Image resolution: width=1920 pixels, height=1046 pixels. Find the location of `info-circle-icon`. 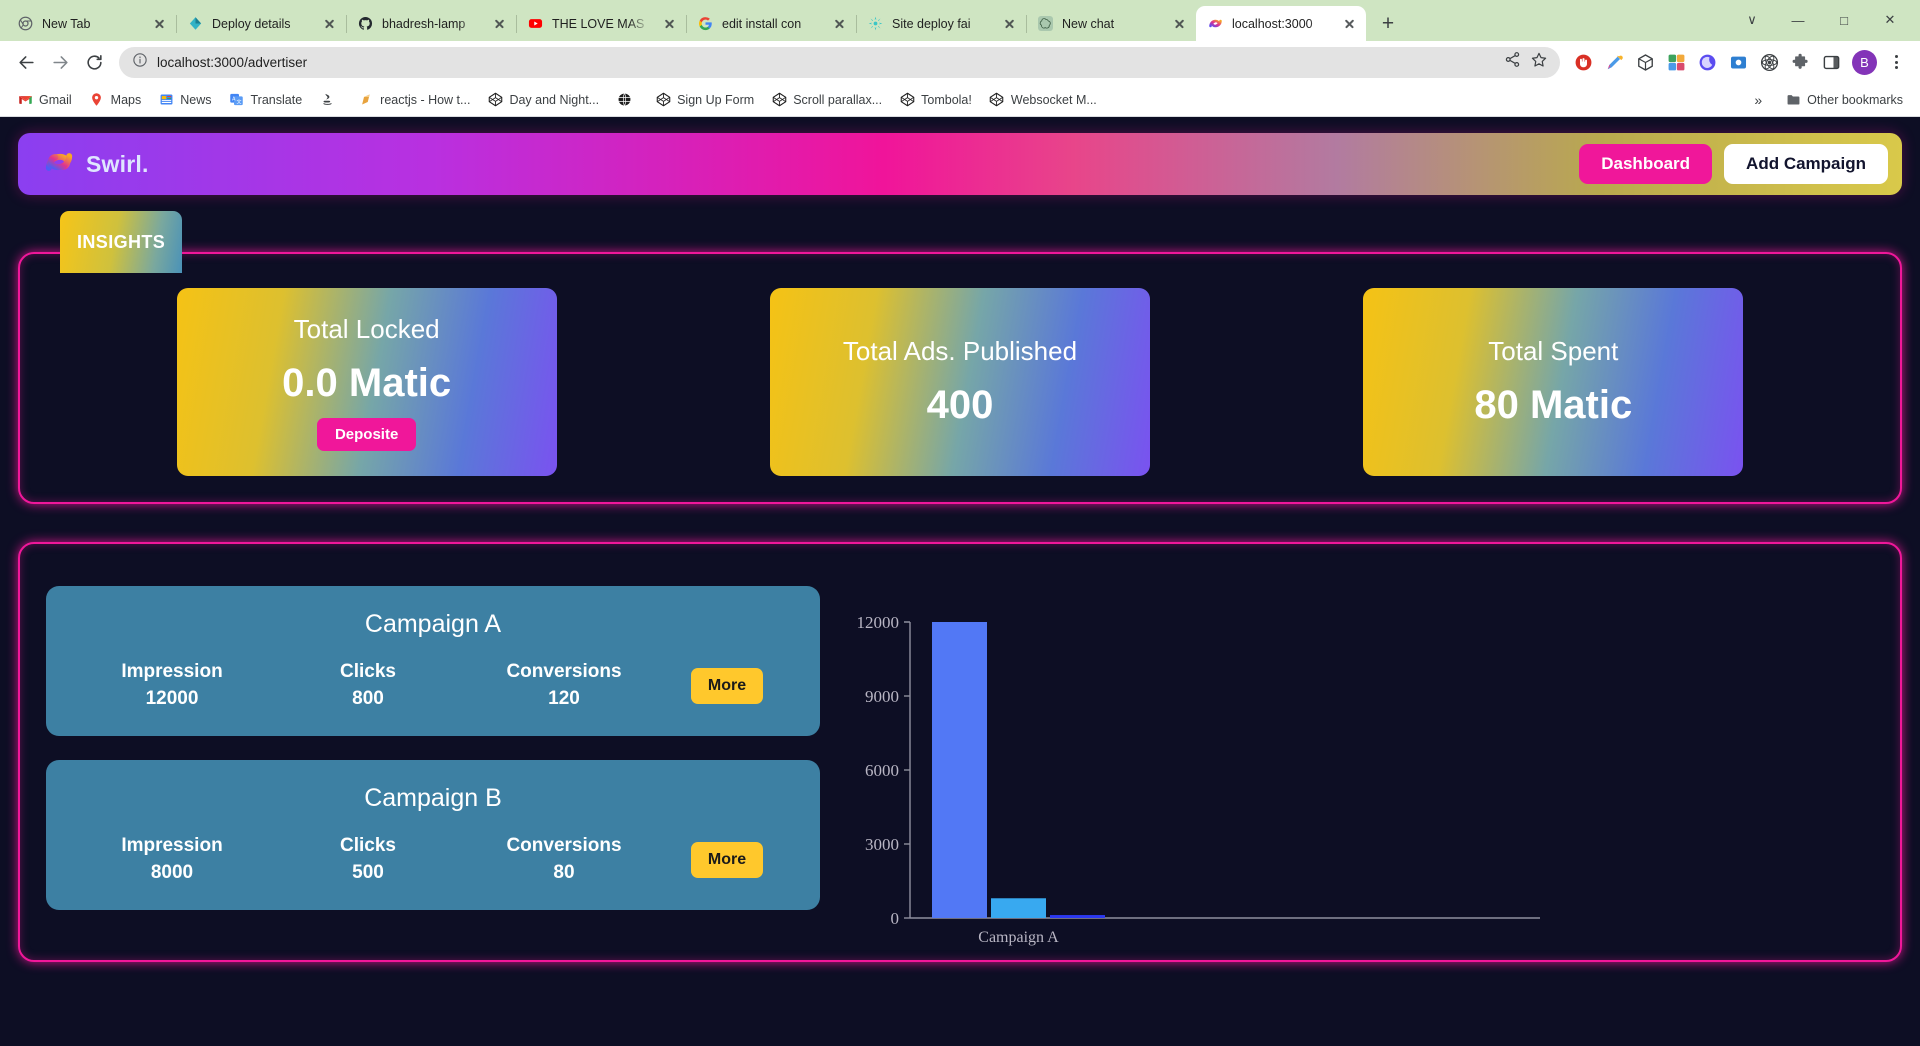

info-circle-icon is located at coordinates (140, 62).